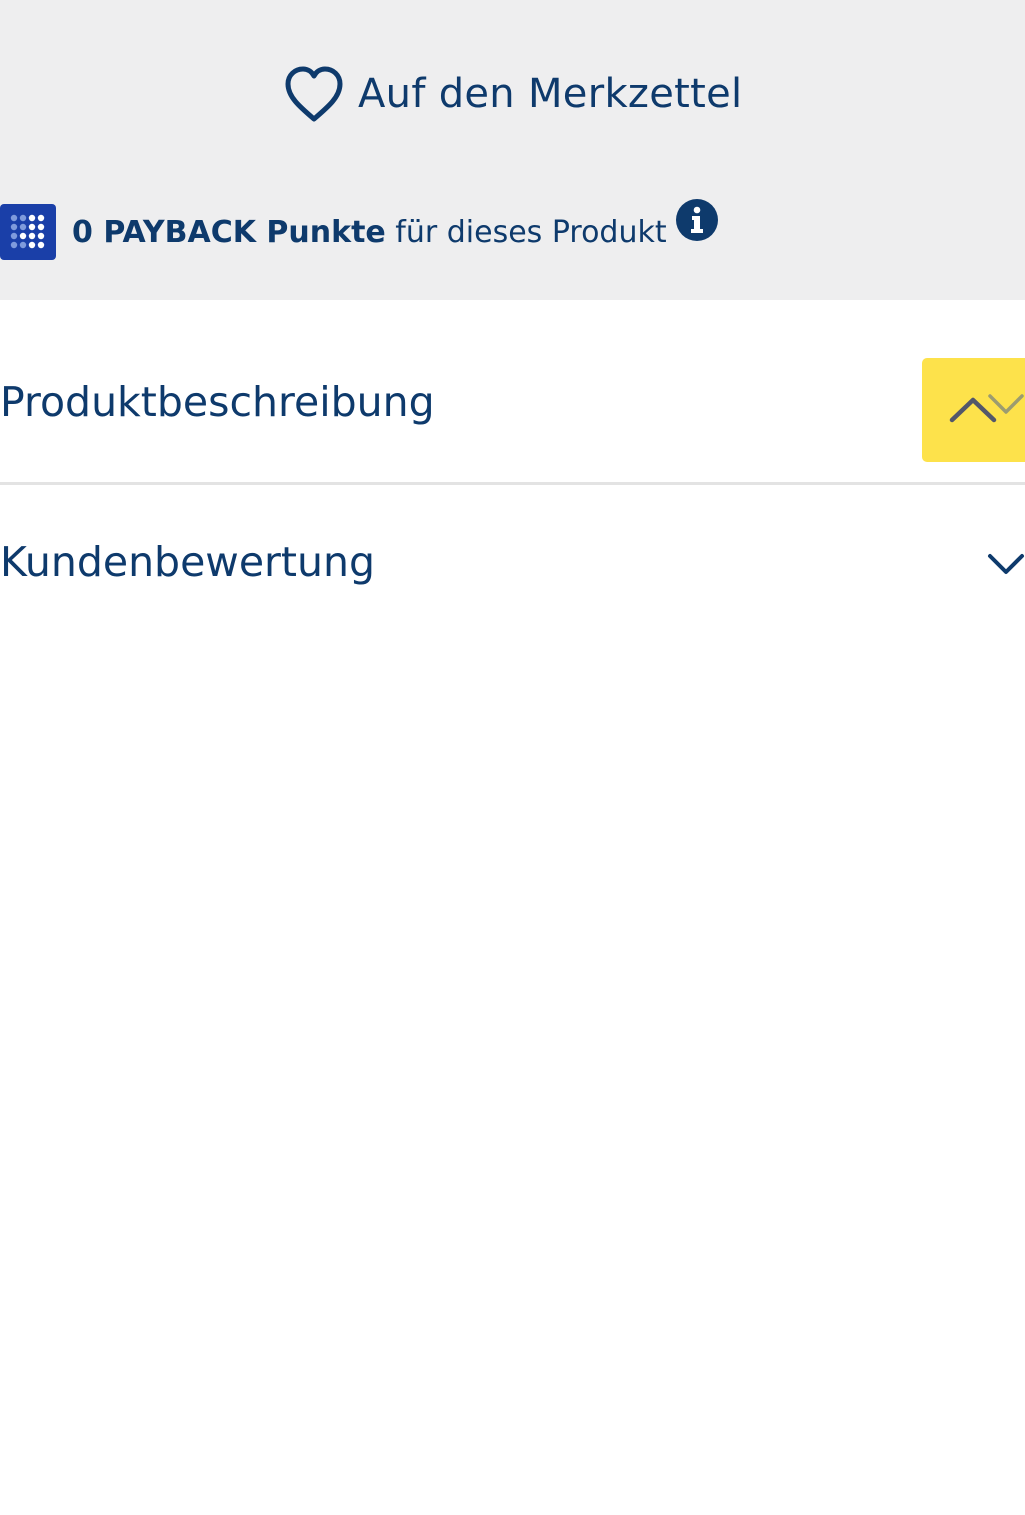  Describe the element at coordinates (1004, 564) in the screenshot. I see `chevron-down-icon` at that location.